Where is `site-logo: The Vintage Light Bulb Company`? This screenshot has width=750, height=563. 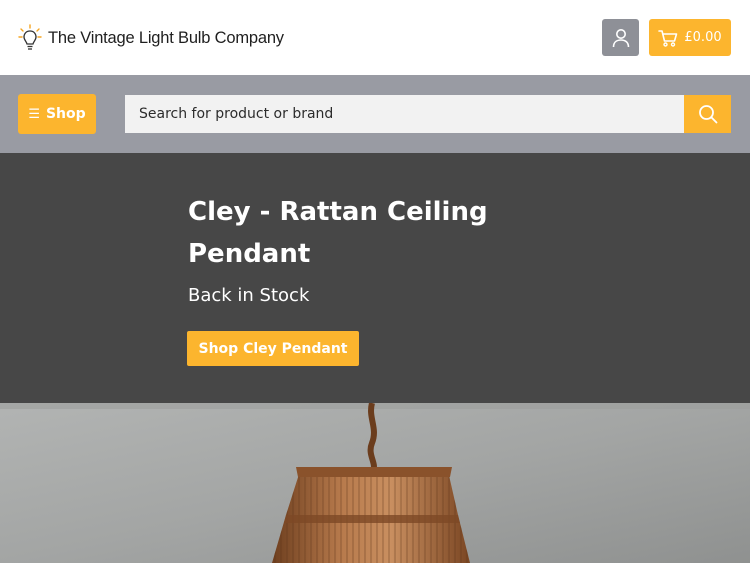
site-logo: The Vintage Light Bulb Company is located at coordinates (151, 38).